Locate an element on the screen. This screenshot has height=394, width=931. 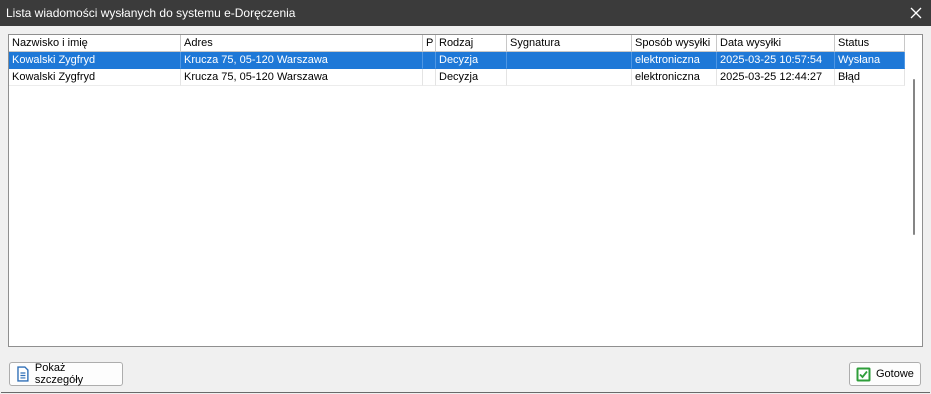
column-header-p: P is located at coordinates (429, 43).